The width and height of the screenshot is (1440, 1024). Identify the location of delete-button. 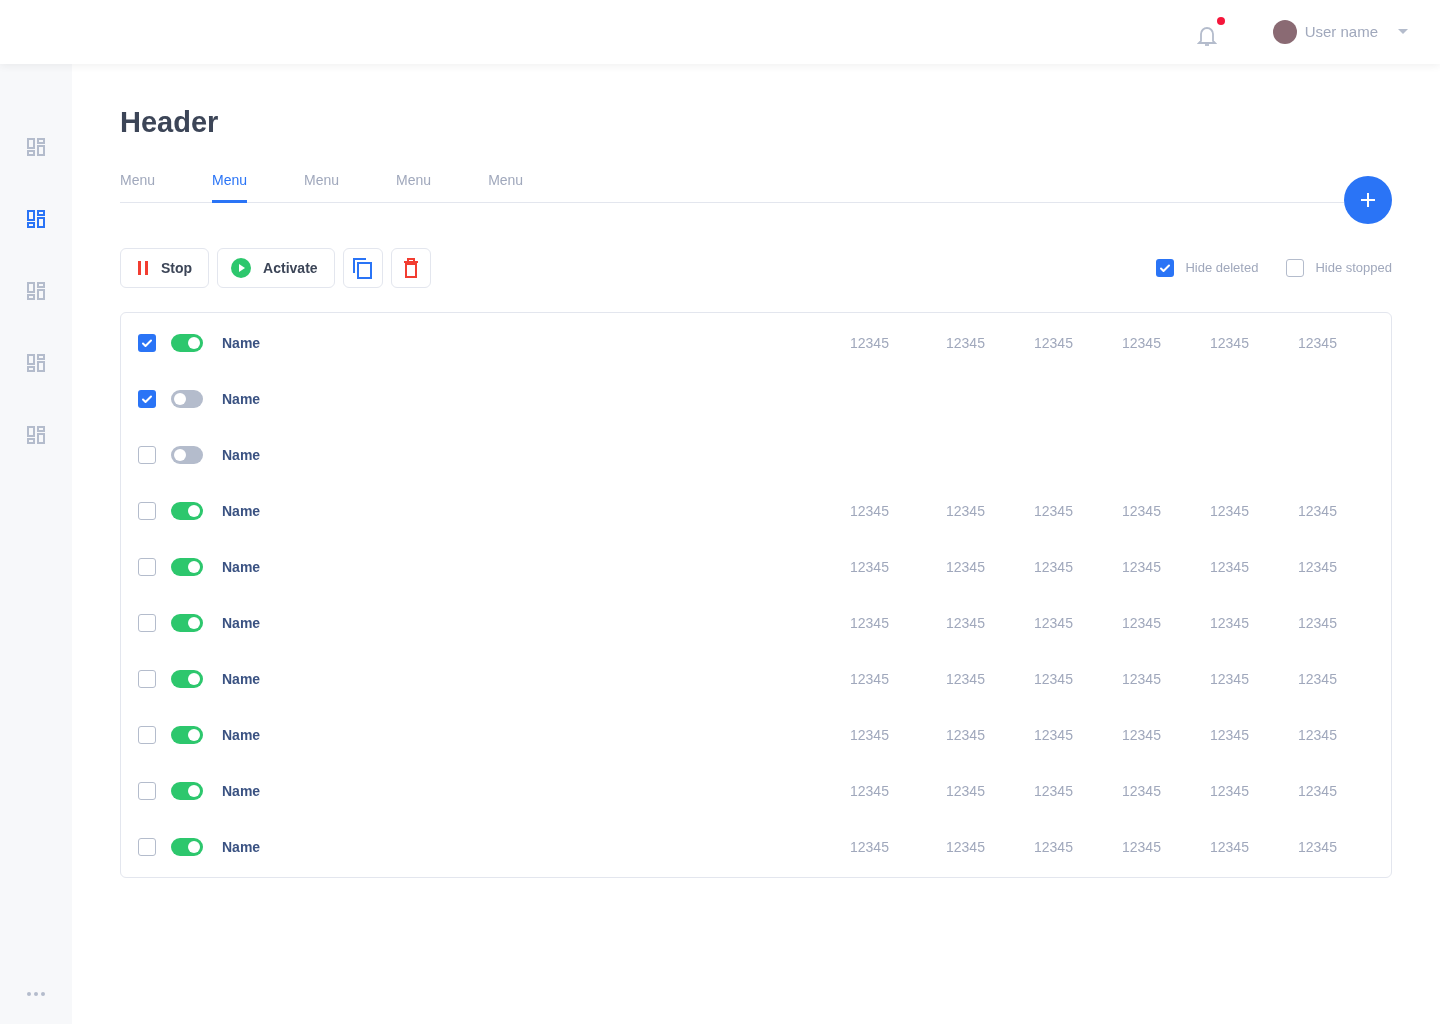
(410, 268).